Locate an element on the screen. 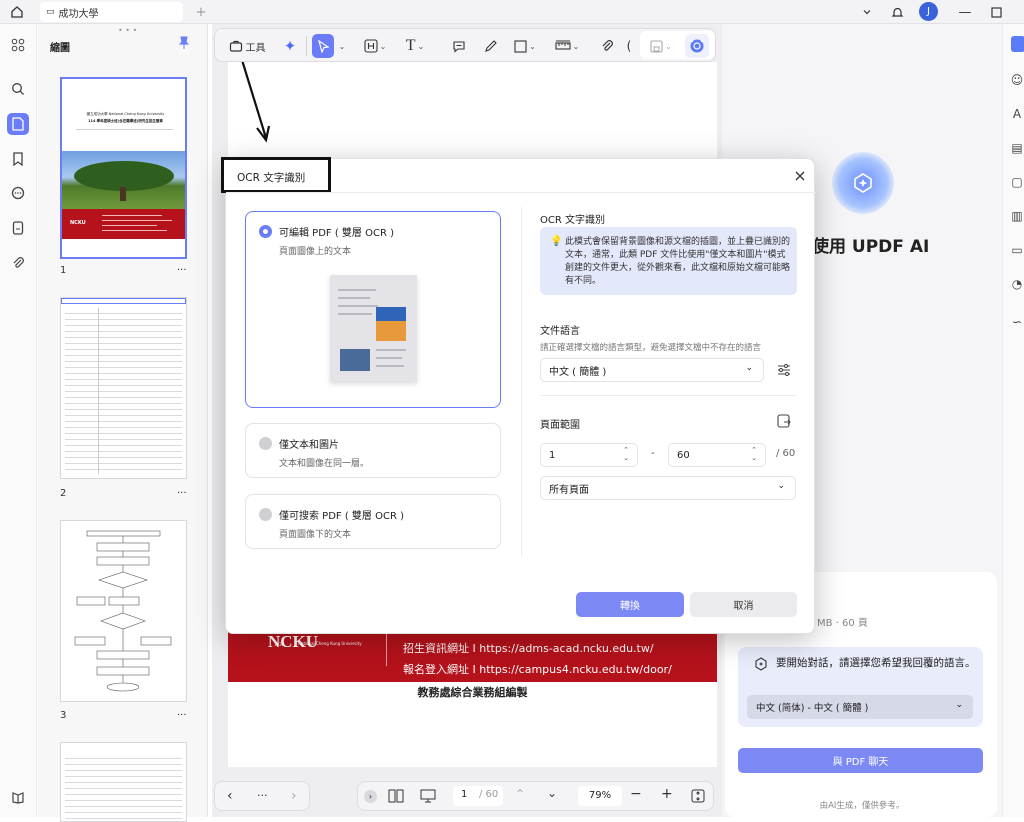 The width and height of the screenshot is (1024, 822). form-icon: ▢ is located at coordinates (1016, 182).